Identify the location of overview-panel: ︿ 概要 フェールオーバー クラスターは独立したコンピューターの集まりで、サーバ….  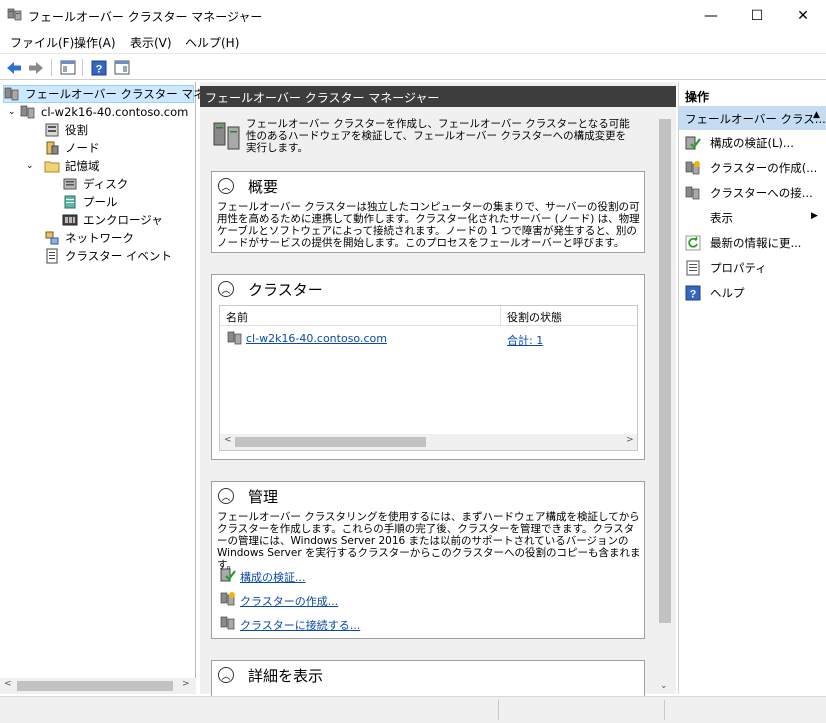
(428, 212).